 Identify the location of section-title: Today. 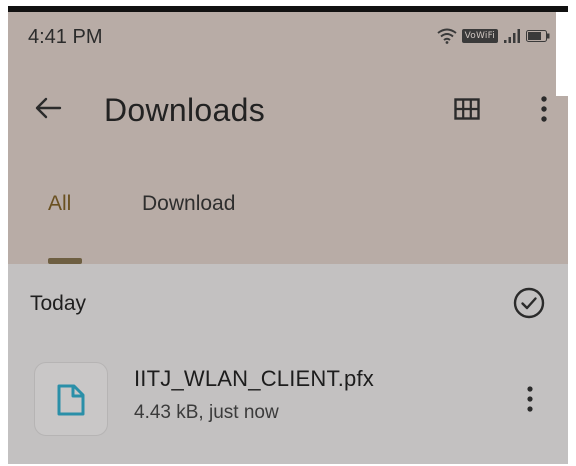
(58, 303).